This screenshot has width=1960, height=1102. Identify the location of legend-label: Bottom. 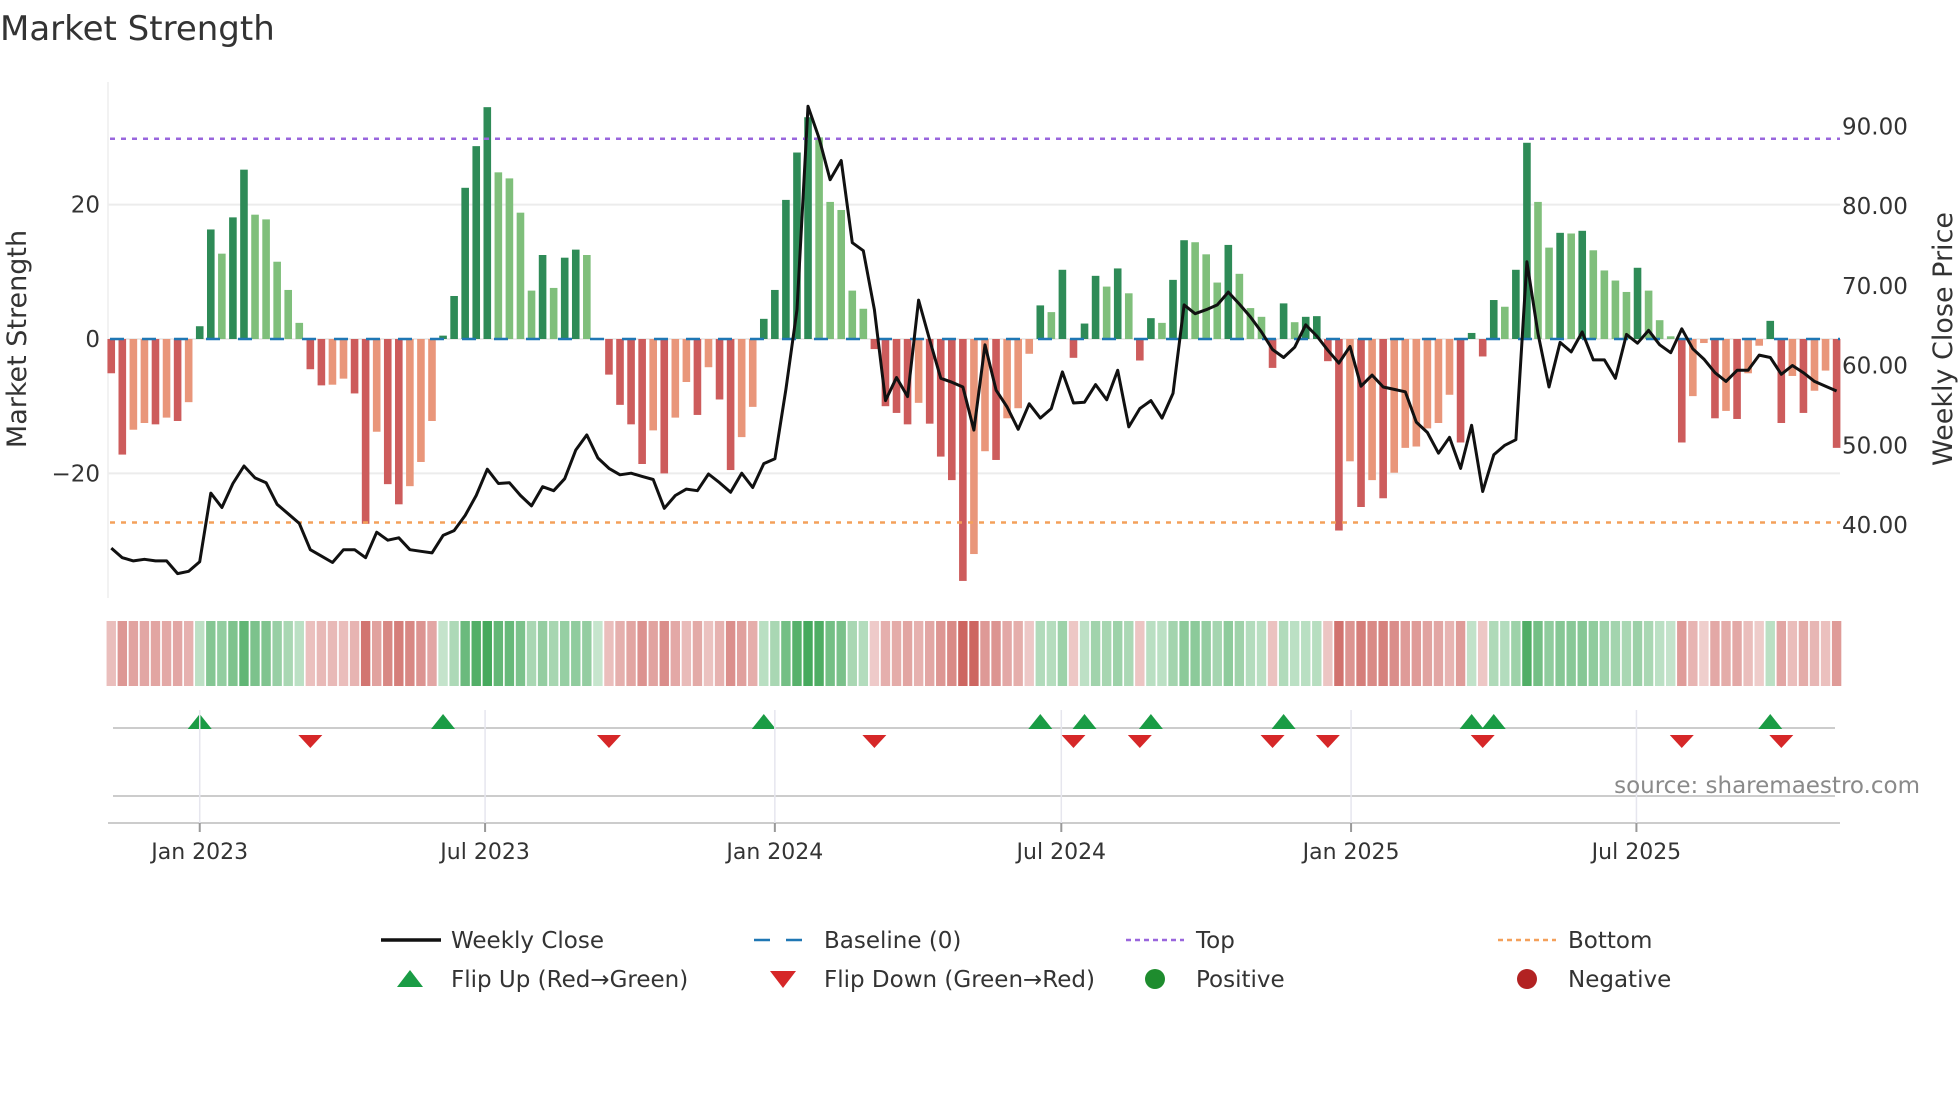
(1610, 941).